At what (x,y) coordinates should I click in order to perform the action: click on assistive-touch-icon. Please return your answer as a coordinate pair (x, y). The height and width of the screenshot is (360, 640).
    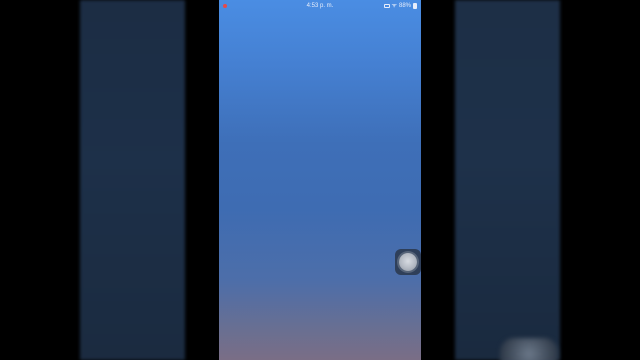
    Looking at the image, I should click on (408, 262).